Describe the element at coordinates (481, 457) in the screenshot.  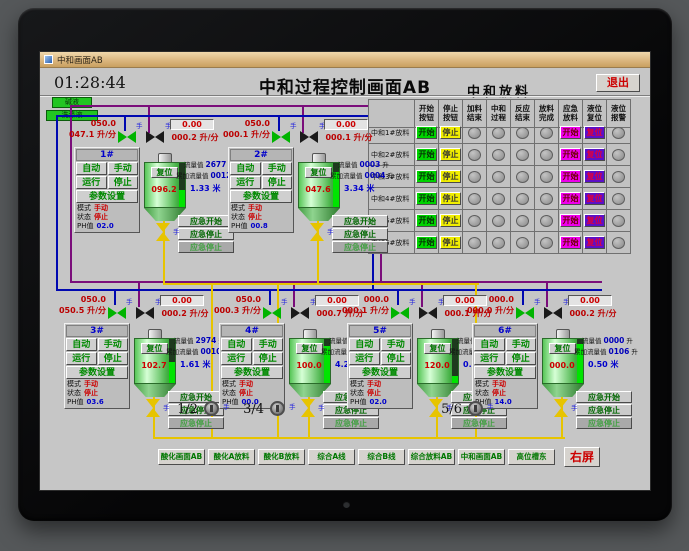
I see `nav-button-7: 中和画面AB` at that location.